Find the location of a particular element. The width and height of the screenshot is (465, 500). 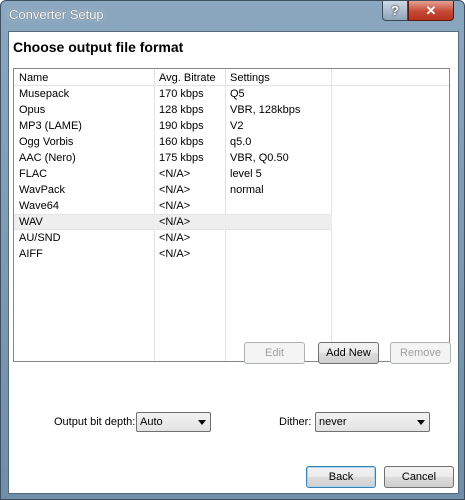

format-settings: level 5 is located at coordinates (246, 174).